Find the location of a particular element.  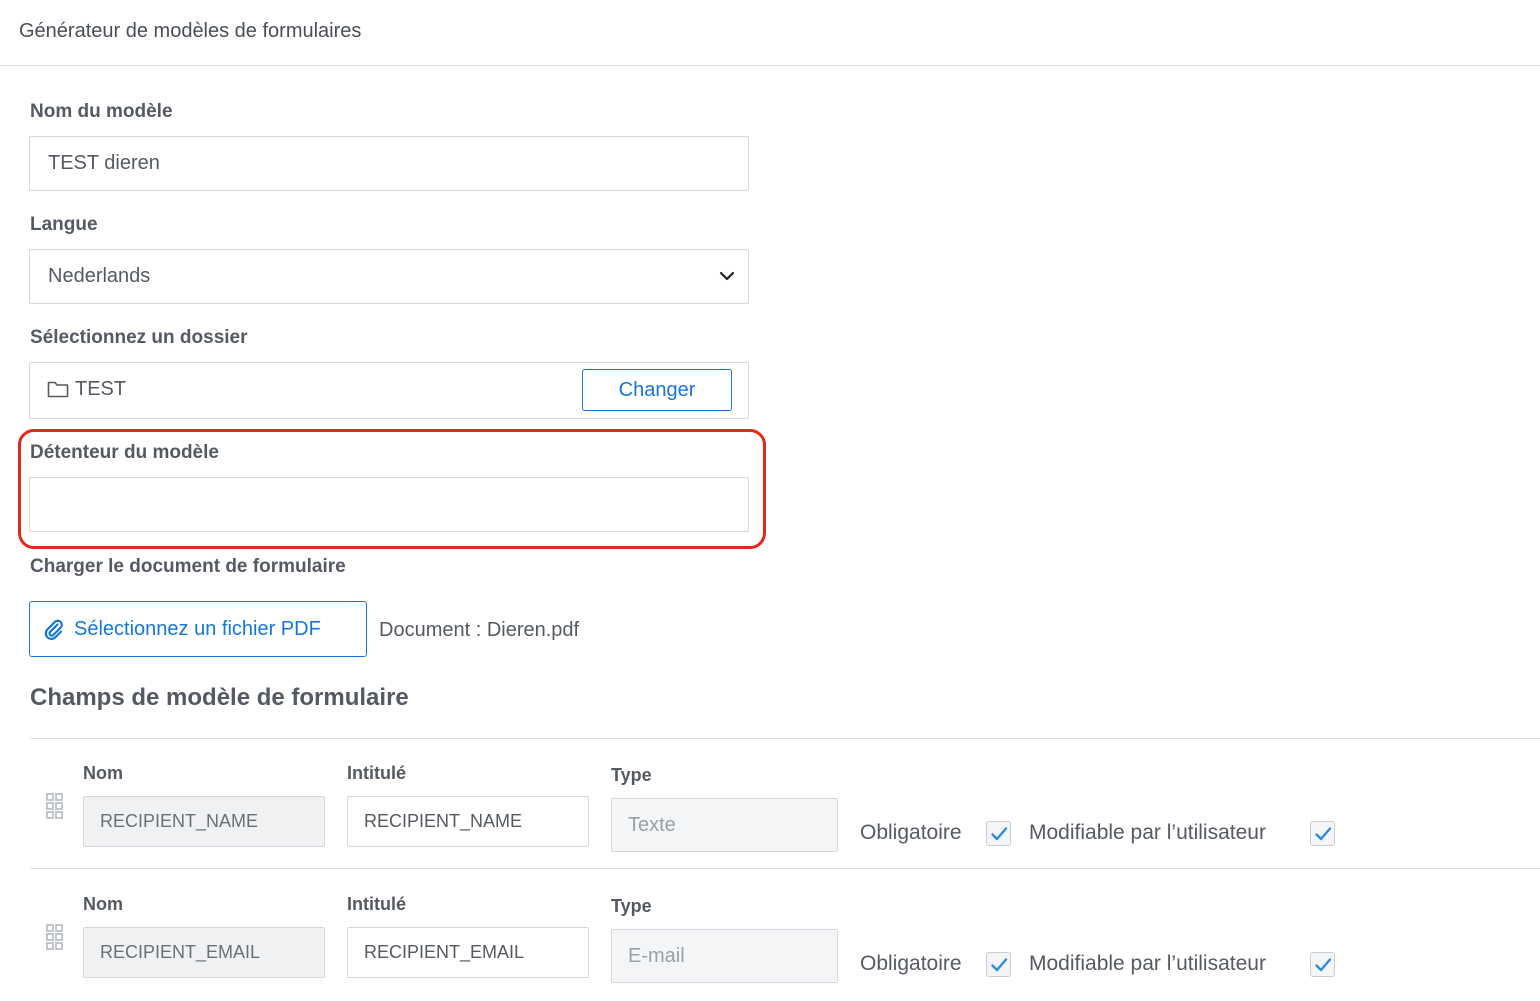

language-label: Langue is located at coordinates (64, 224).